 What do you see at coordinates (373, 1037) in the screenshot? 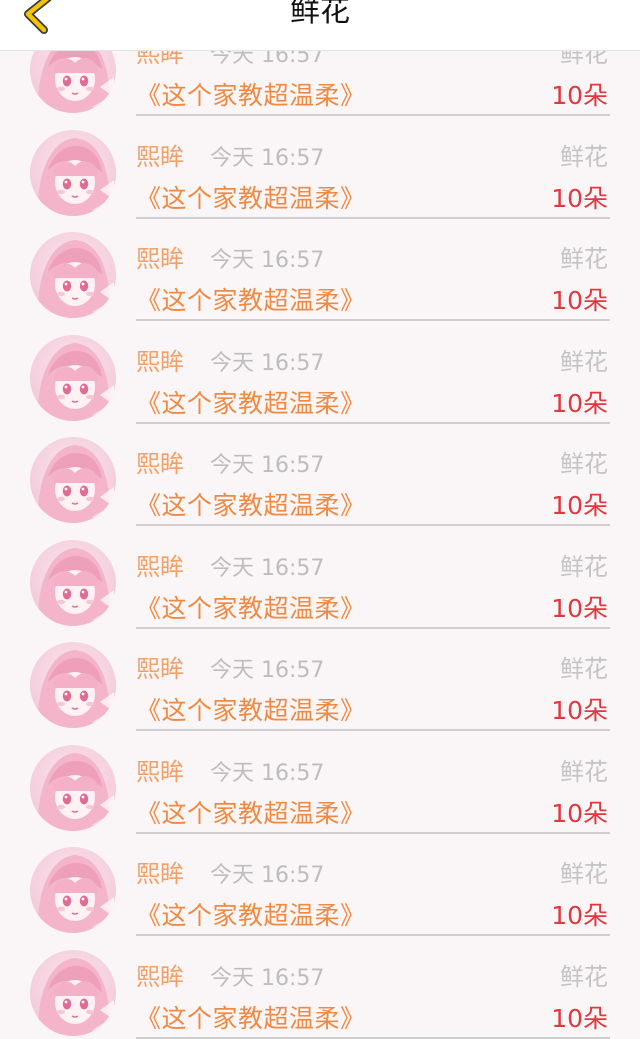
I see `row-divider` at bounding box center [373, 1037].